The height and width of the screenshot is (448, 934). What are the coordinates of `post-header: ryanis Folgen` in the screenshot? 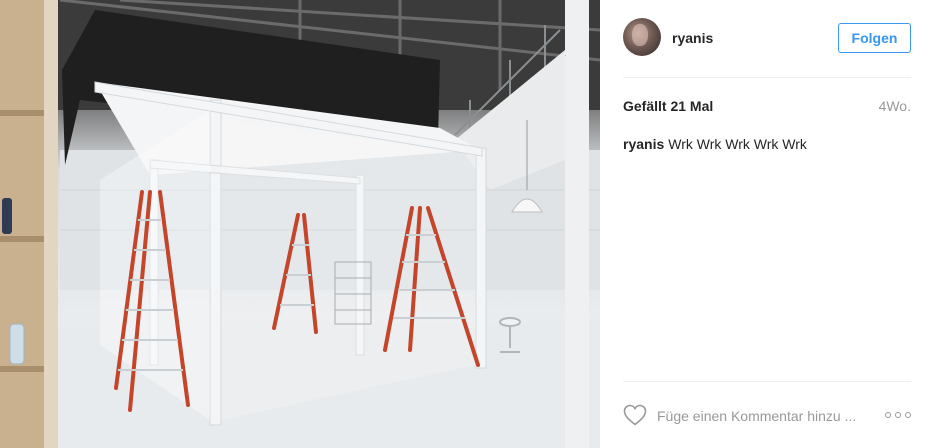 It's located at (767, 39).